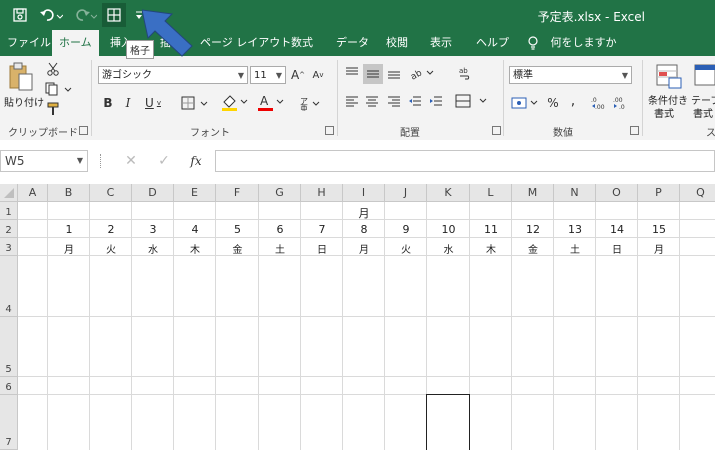 This screenshot has height=450, width=715. I want to click on day-number-cell: 13, so click(575, 231).